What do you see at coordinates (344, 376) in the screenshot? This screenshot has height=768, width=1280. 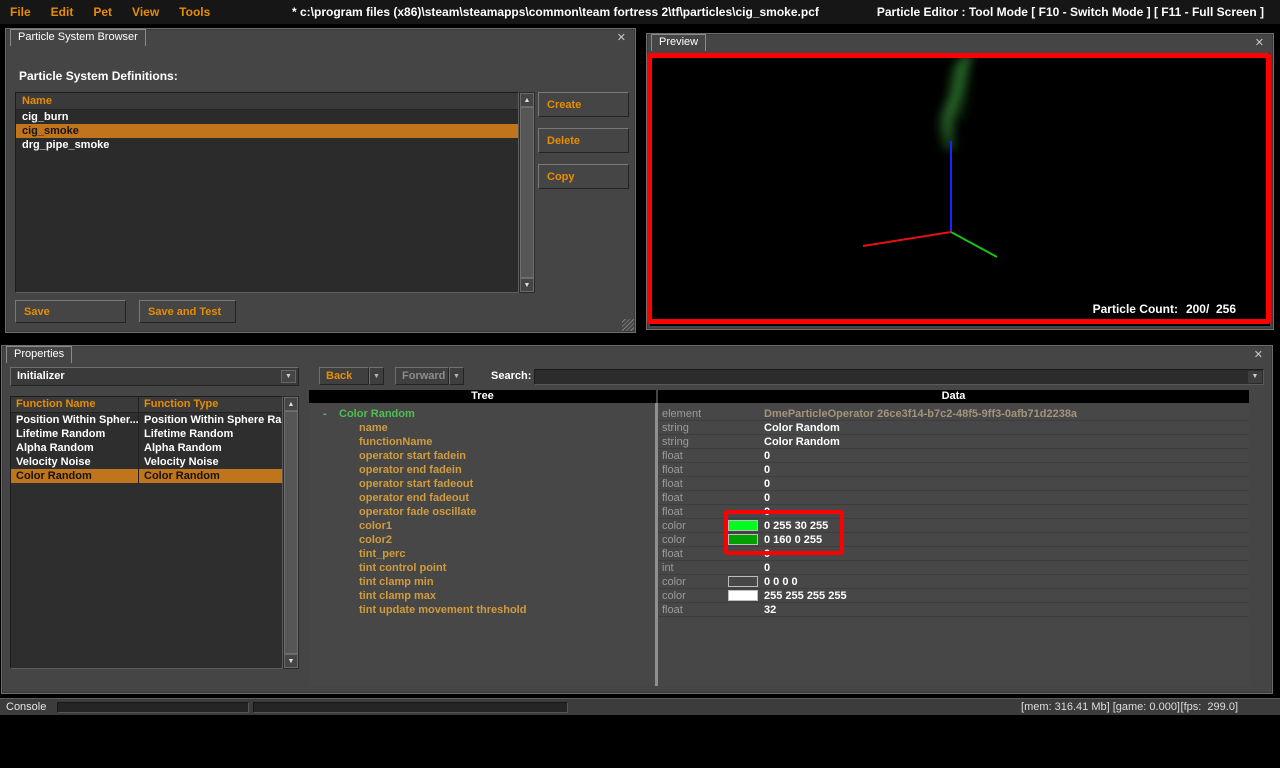 I see `back-button: Back` at bounding box center [344, 376].